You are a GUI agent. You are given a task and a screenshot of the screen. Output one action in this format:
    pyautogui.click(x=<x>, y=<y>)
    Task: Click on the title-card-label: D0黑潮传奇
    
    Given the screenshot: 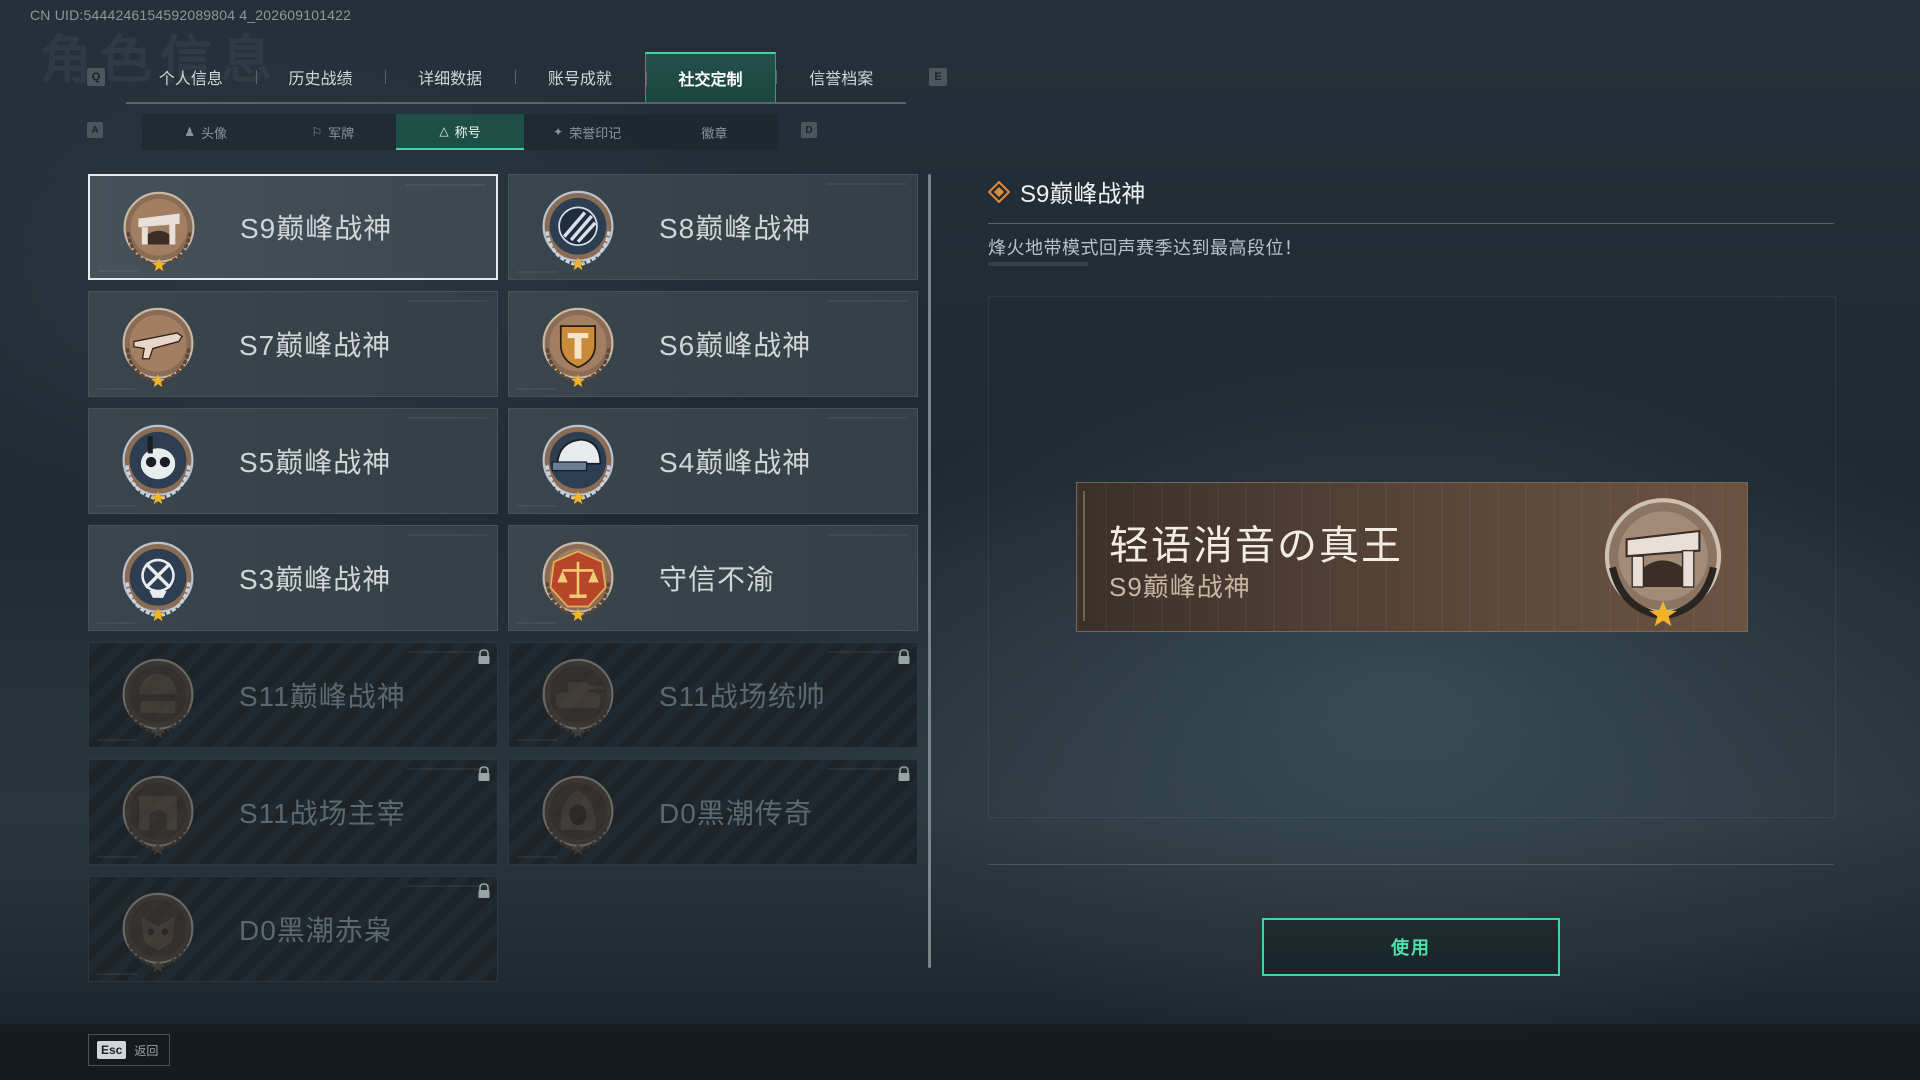 What is the action you would take?
    pyautogui.click(x=736, y=813)
    